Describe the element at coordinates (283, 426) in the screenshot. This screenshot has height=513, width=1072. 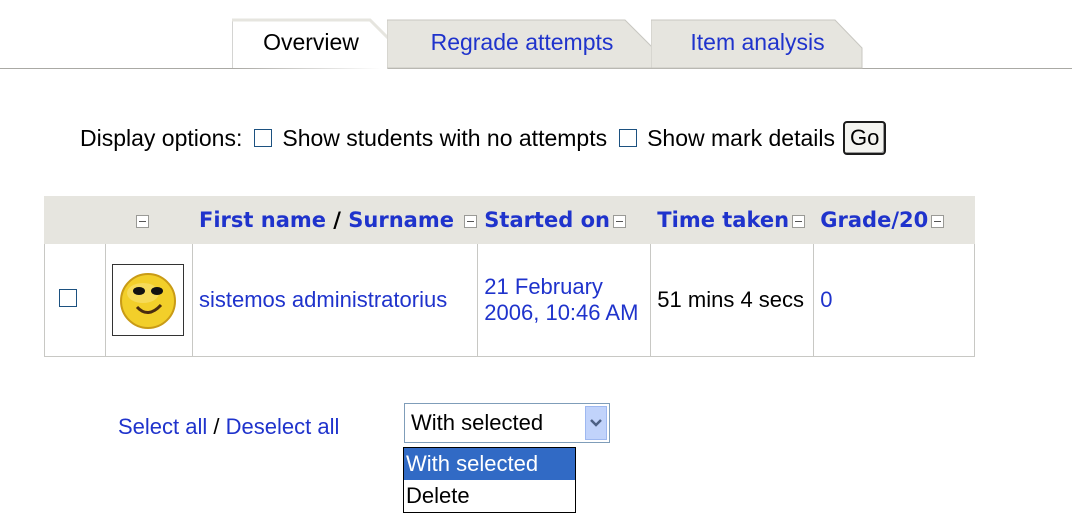
I see `deselect-all-link: Deselect all` at that location.